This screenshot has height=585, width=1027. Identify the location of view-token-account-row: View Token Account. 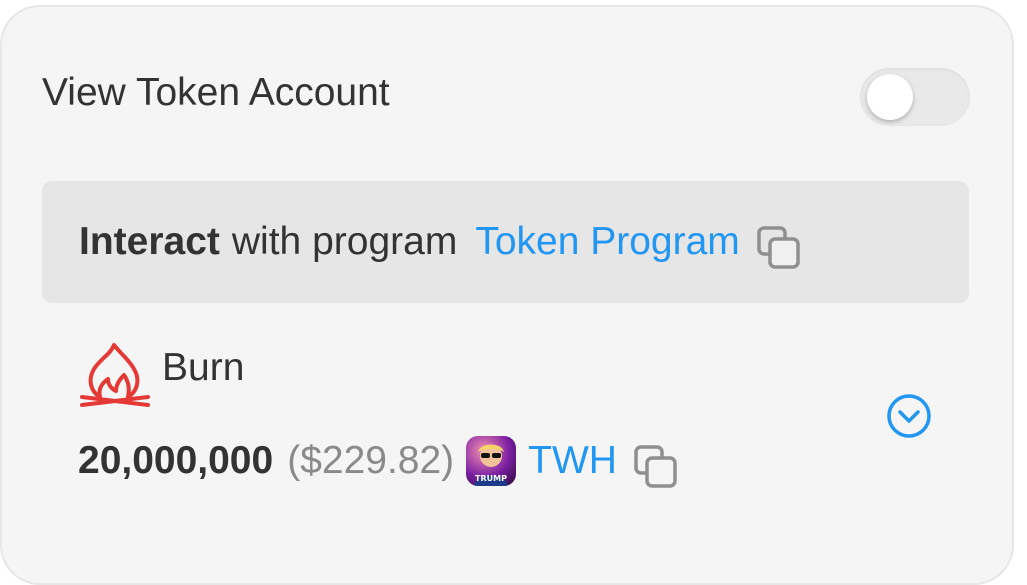
(506, 94).